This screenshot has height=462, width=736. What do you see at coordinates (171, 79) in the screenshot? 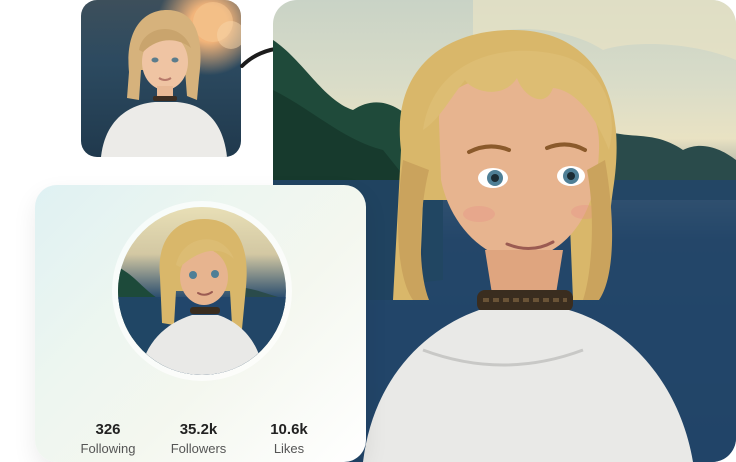
I see `original-photo-image` at bounding box center [171, 79].